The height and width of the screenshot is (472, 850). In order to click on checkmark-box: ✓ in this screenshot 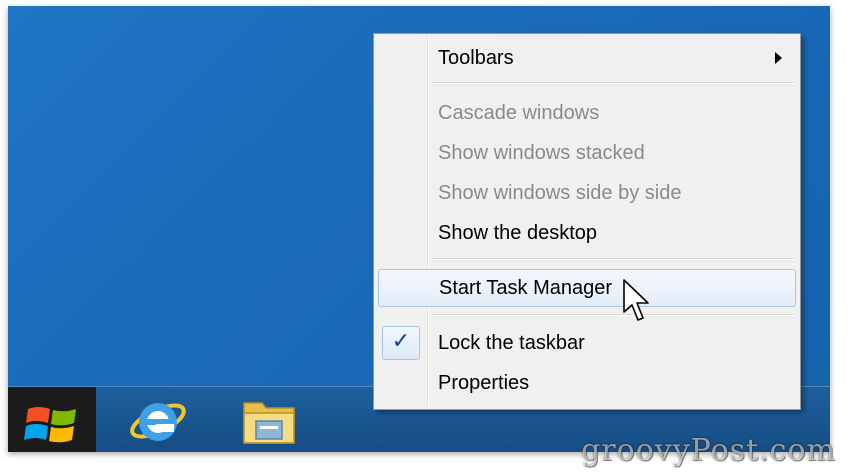, I will do `click(401, 343)`.